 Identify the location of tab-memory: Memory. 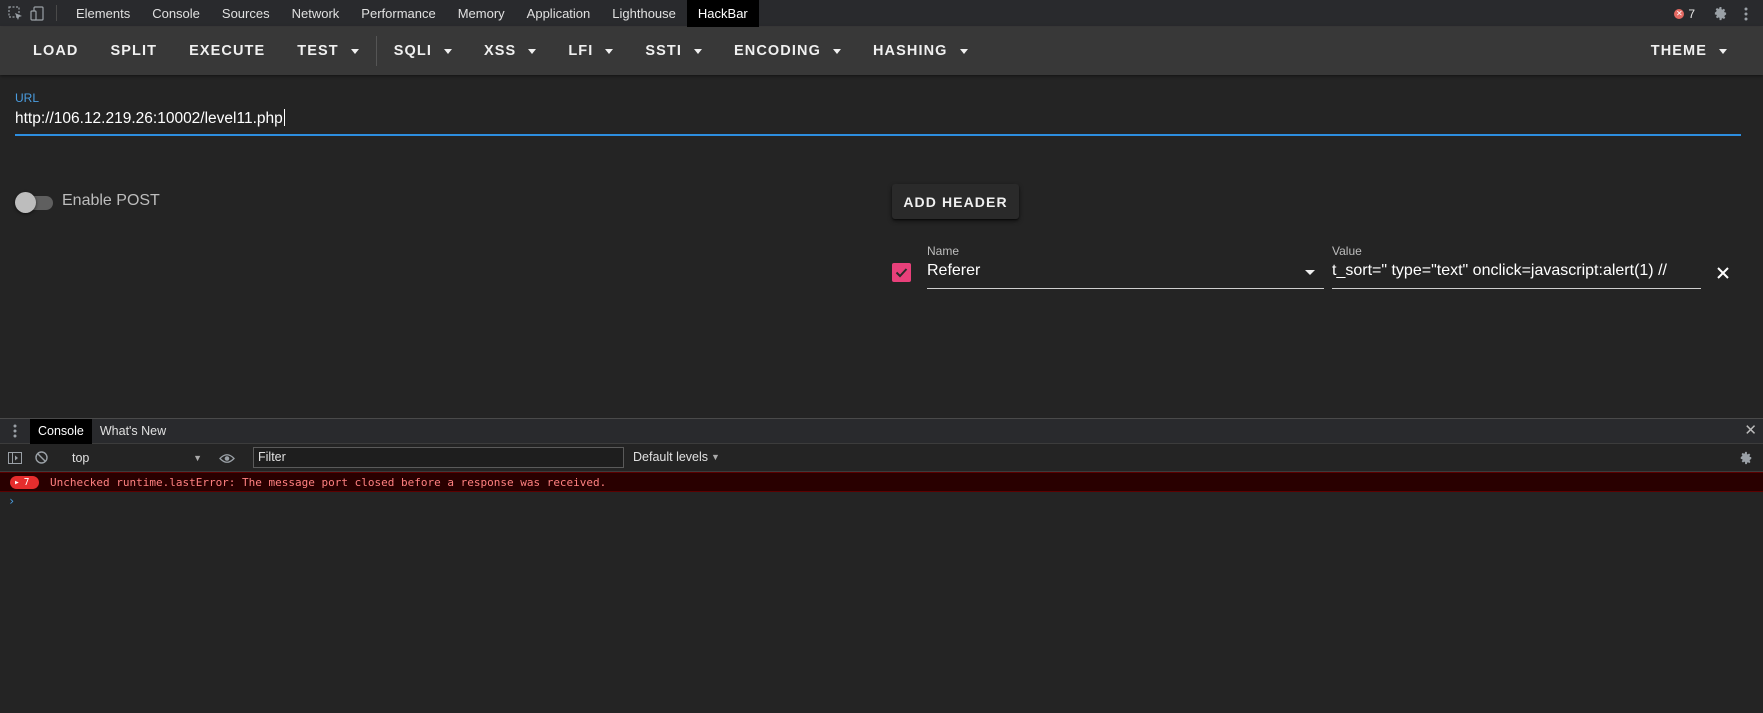
(481, 13).